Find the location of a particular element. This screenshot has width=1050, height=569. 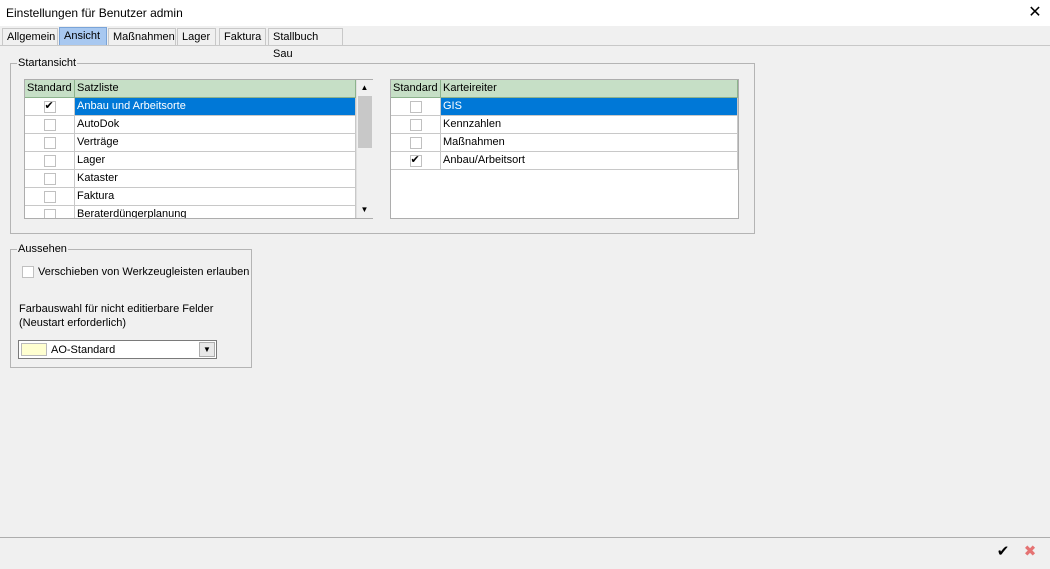

close-icon: ✕ is located at coordinates (1035, 13).